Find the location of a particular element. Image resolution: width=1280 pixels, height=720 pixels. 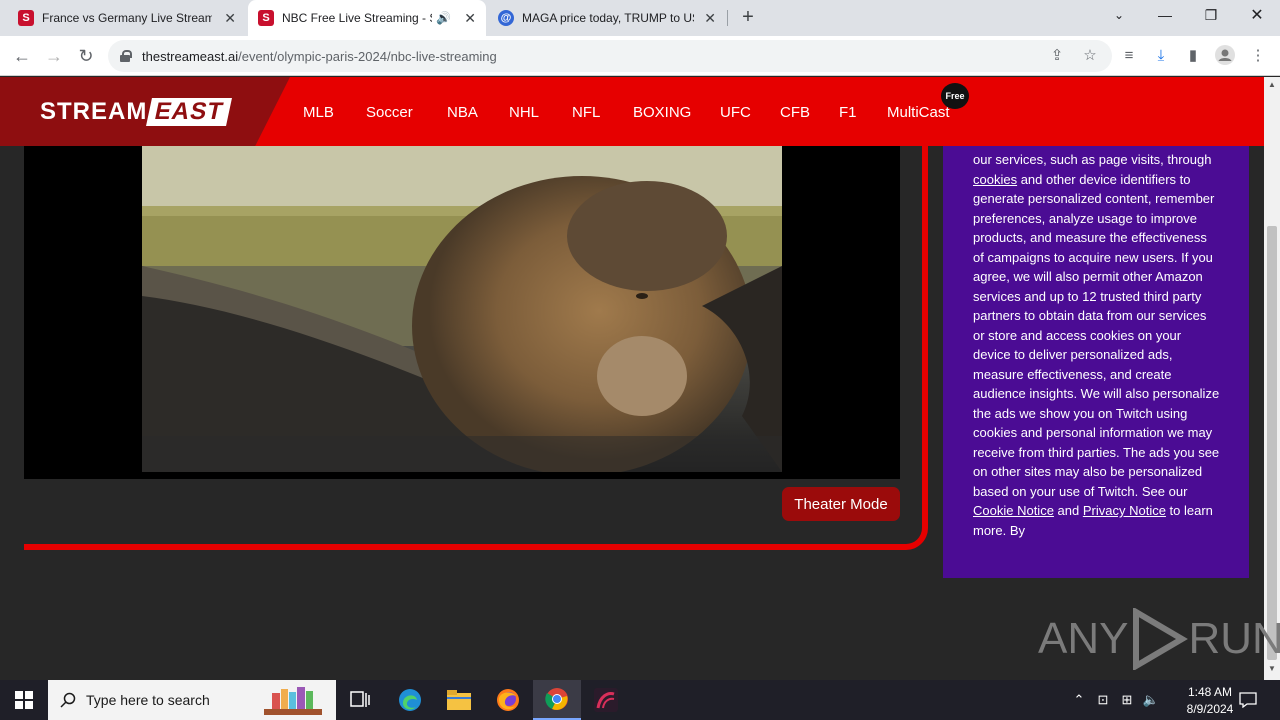

consent-text-part: and is located at coordinates (1068, 510).